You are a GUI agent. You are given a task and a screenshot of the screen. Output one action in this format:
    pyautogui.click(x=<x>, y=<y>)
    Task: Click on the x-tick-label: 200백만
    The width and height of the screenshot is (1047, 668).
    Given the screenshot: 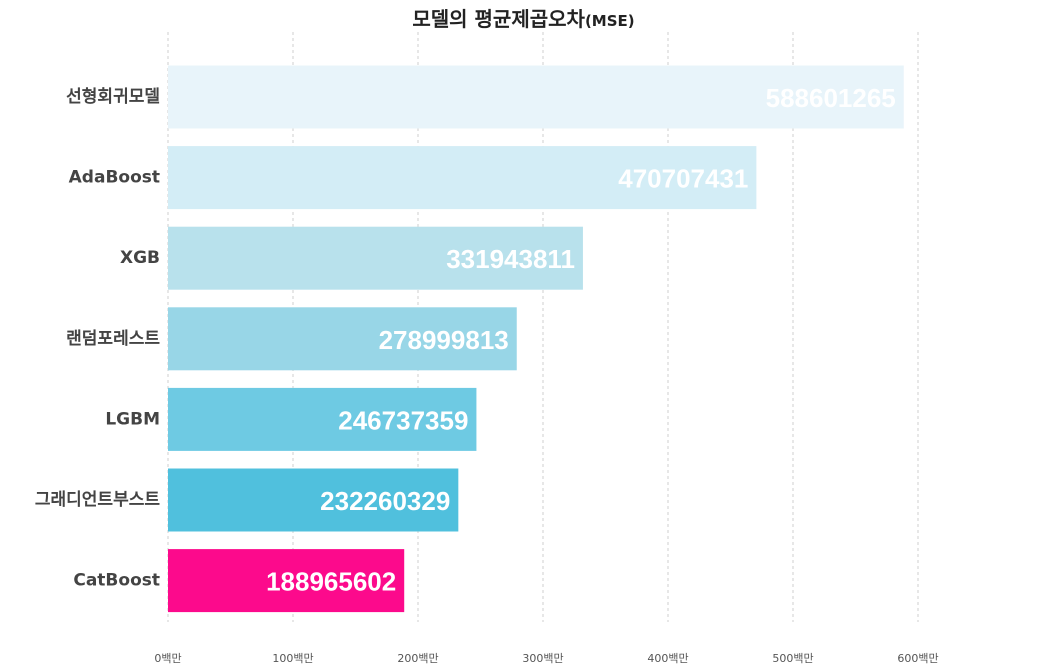 What is the action you would take?
    pyautogui.click(x=417, y=658)
    